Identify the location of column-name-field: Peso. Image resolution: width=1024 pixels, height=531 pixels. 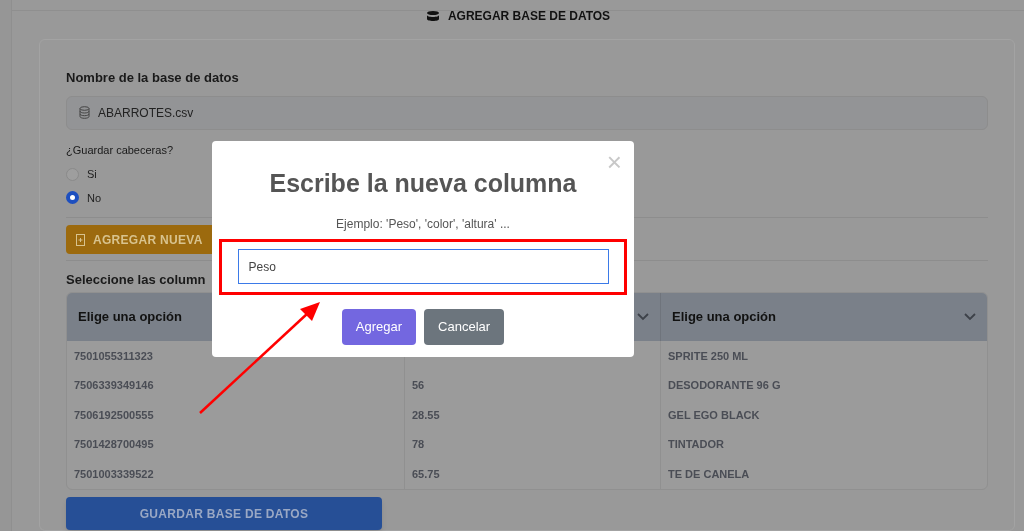
(423, 266).